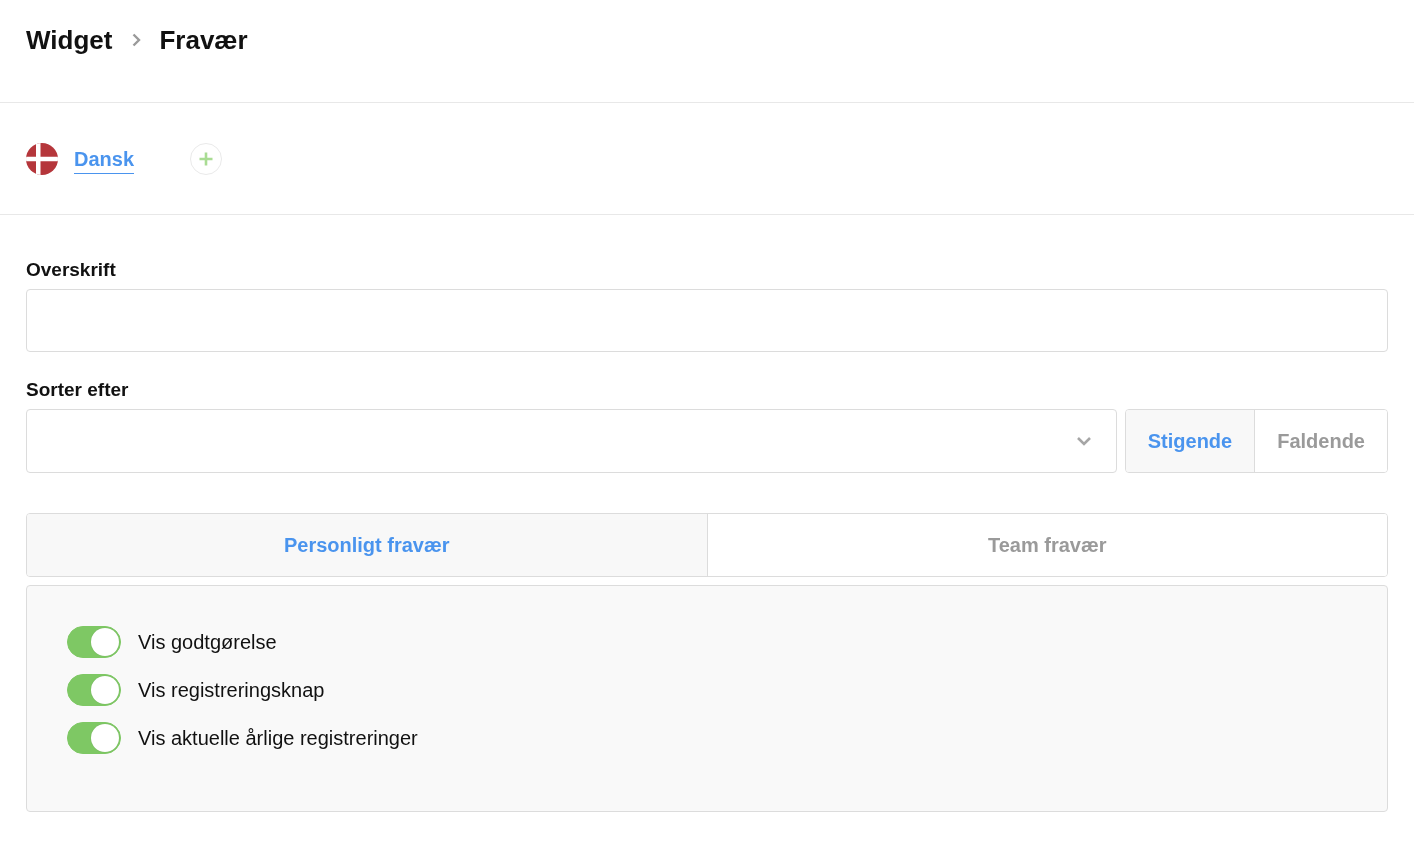  What do you see at coordinates (1046, 545) in the screenshot?
I see `tab: Team fravær` at bounding box center [1046, 545].